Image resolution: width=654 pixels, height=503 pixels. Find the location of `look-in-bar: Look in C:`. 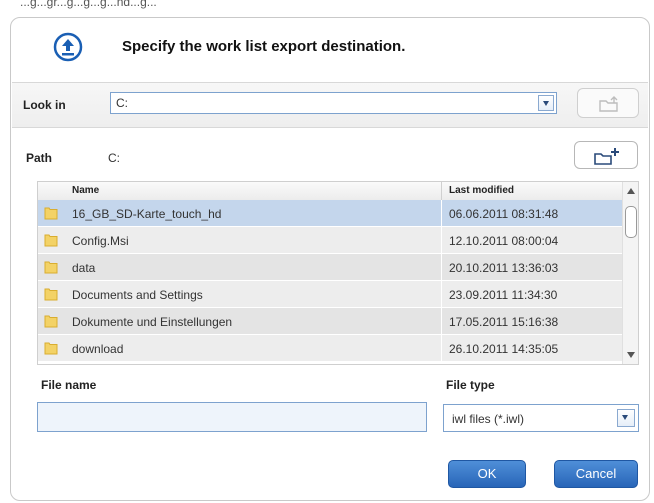

look-in-bar: Look in C: is located at coordinates (330, 105).